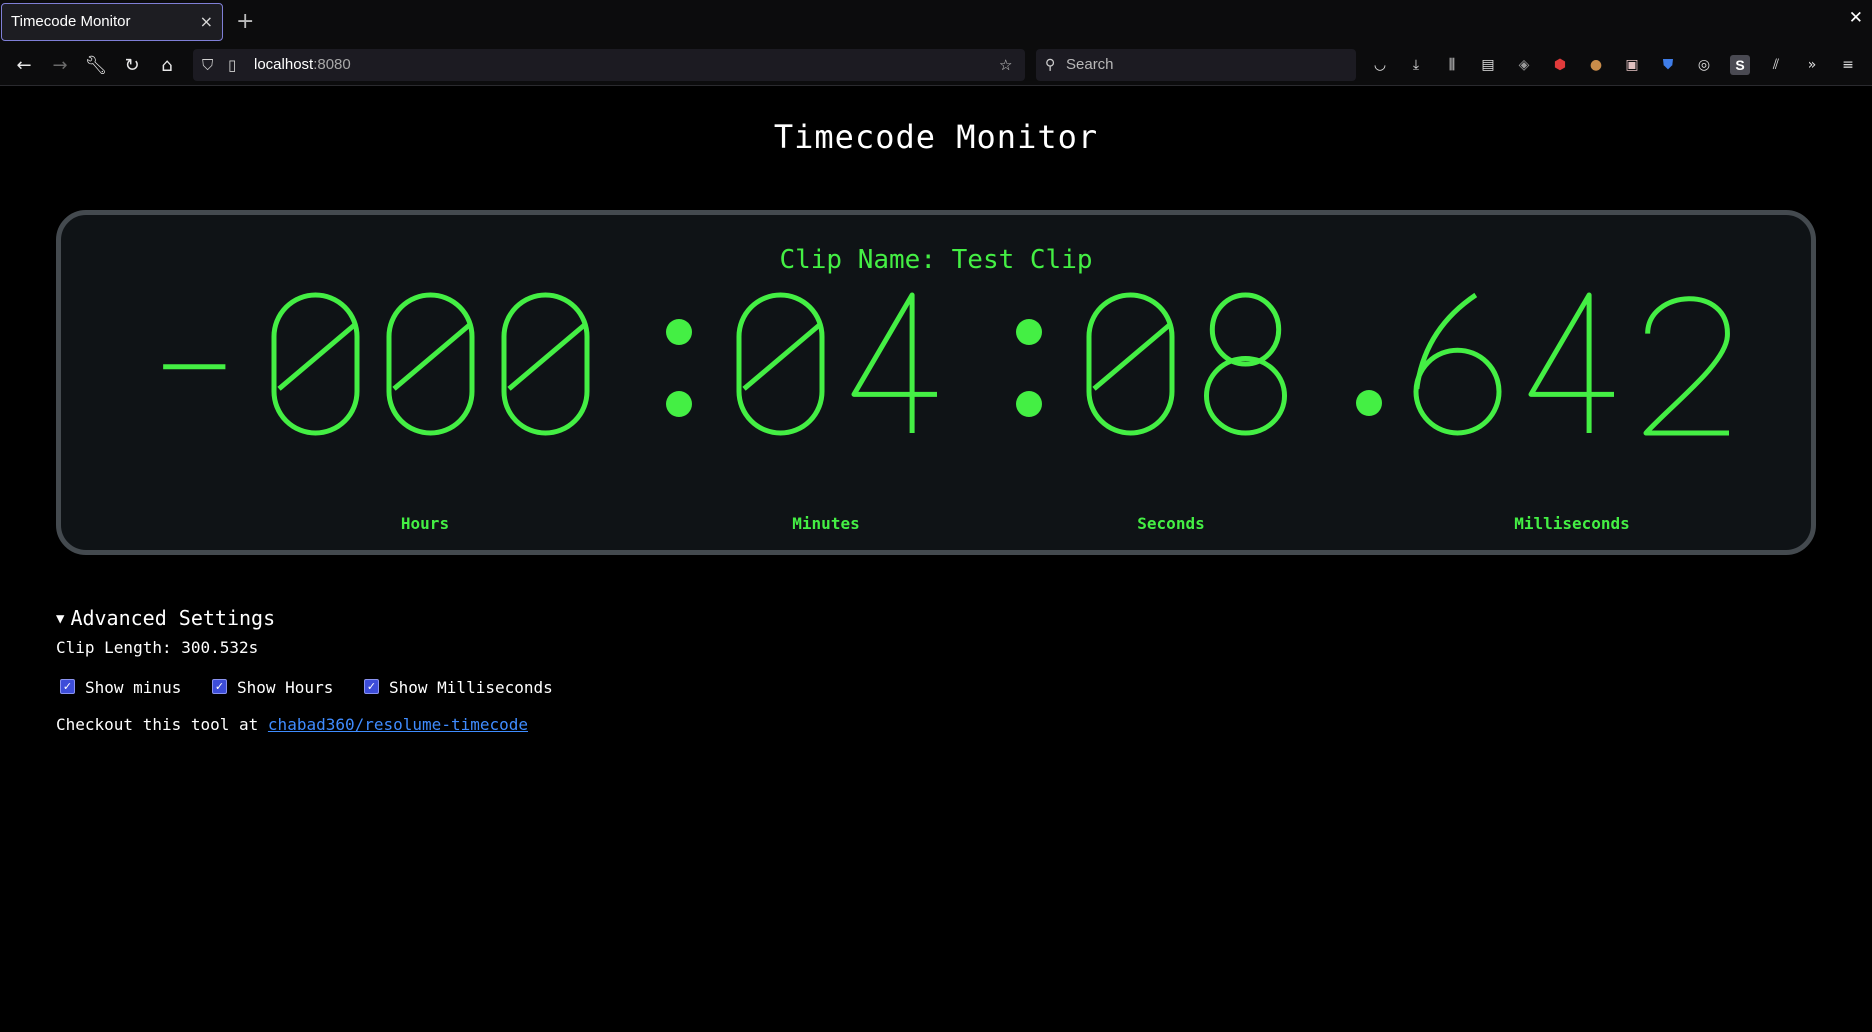  What do you see at coordinates (284, 64) in the screenshot?
I see `url-host: localhost` at bounding box center [284, 64].